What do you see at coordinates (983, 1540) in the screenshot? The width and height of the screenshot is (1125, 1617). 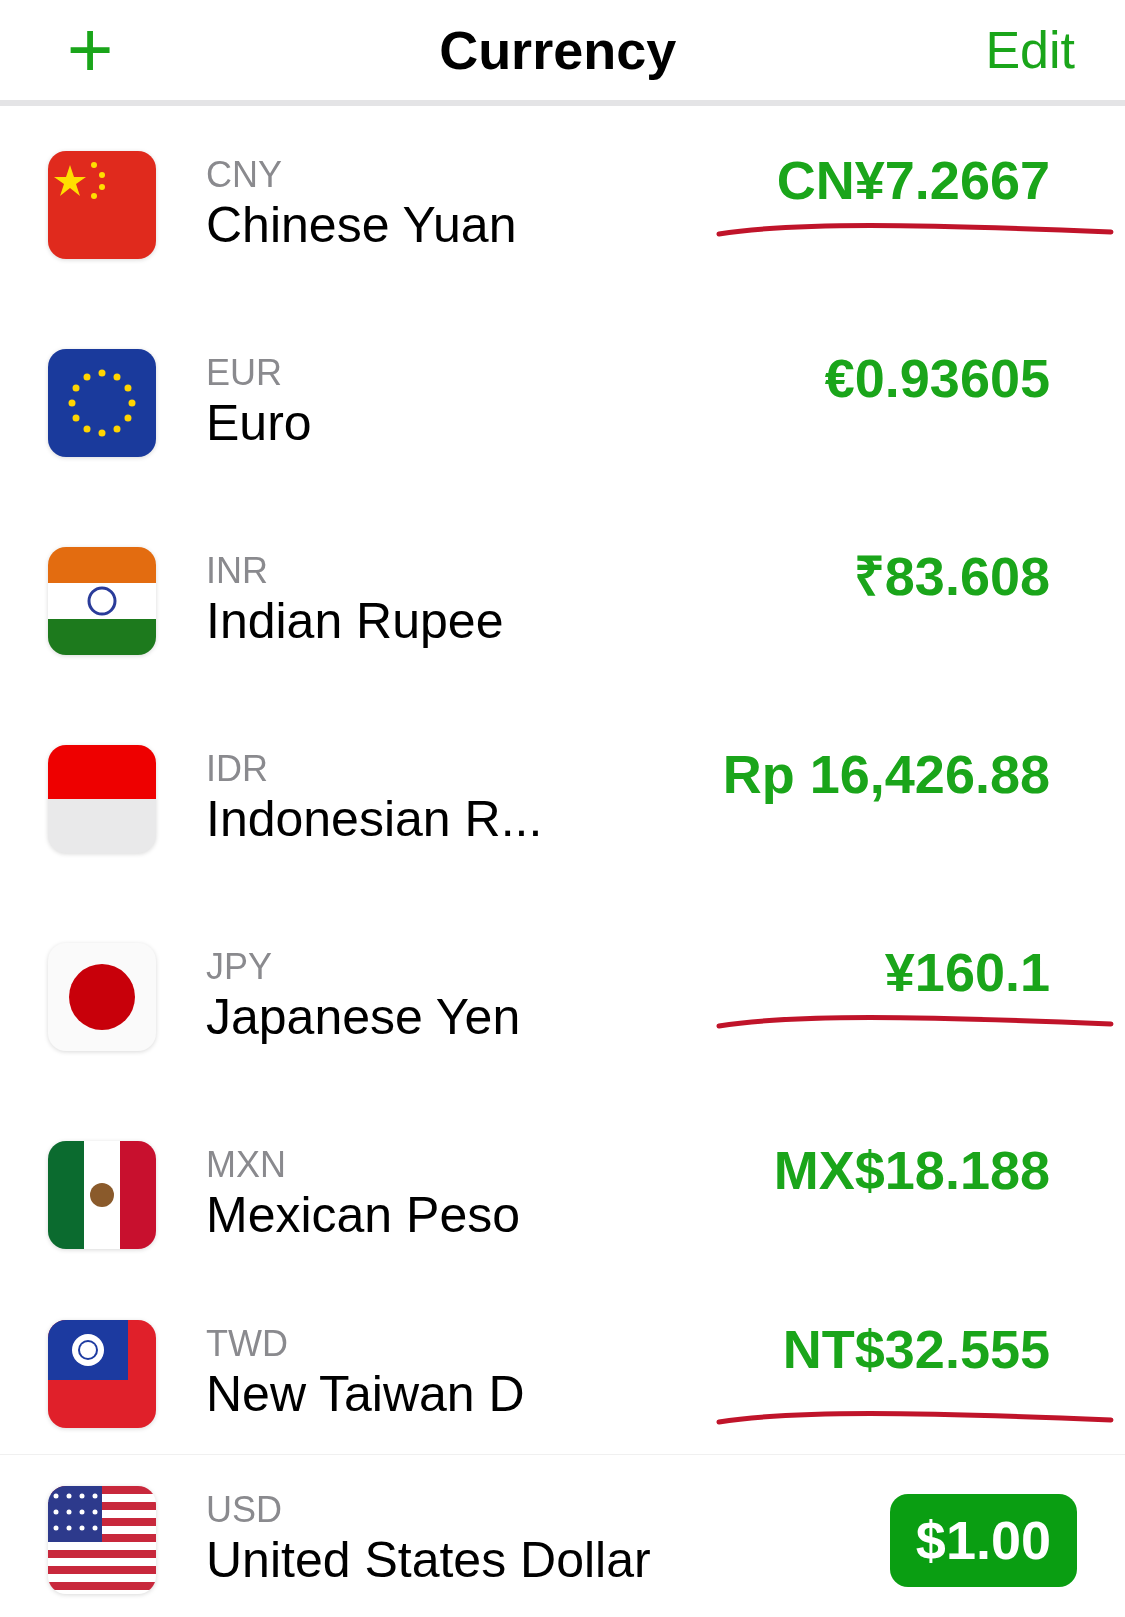 I see `rate-value: $1.00` at bounding box center [983, 1540].